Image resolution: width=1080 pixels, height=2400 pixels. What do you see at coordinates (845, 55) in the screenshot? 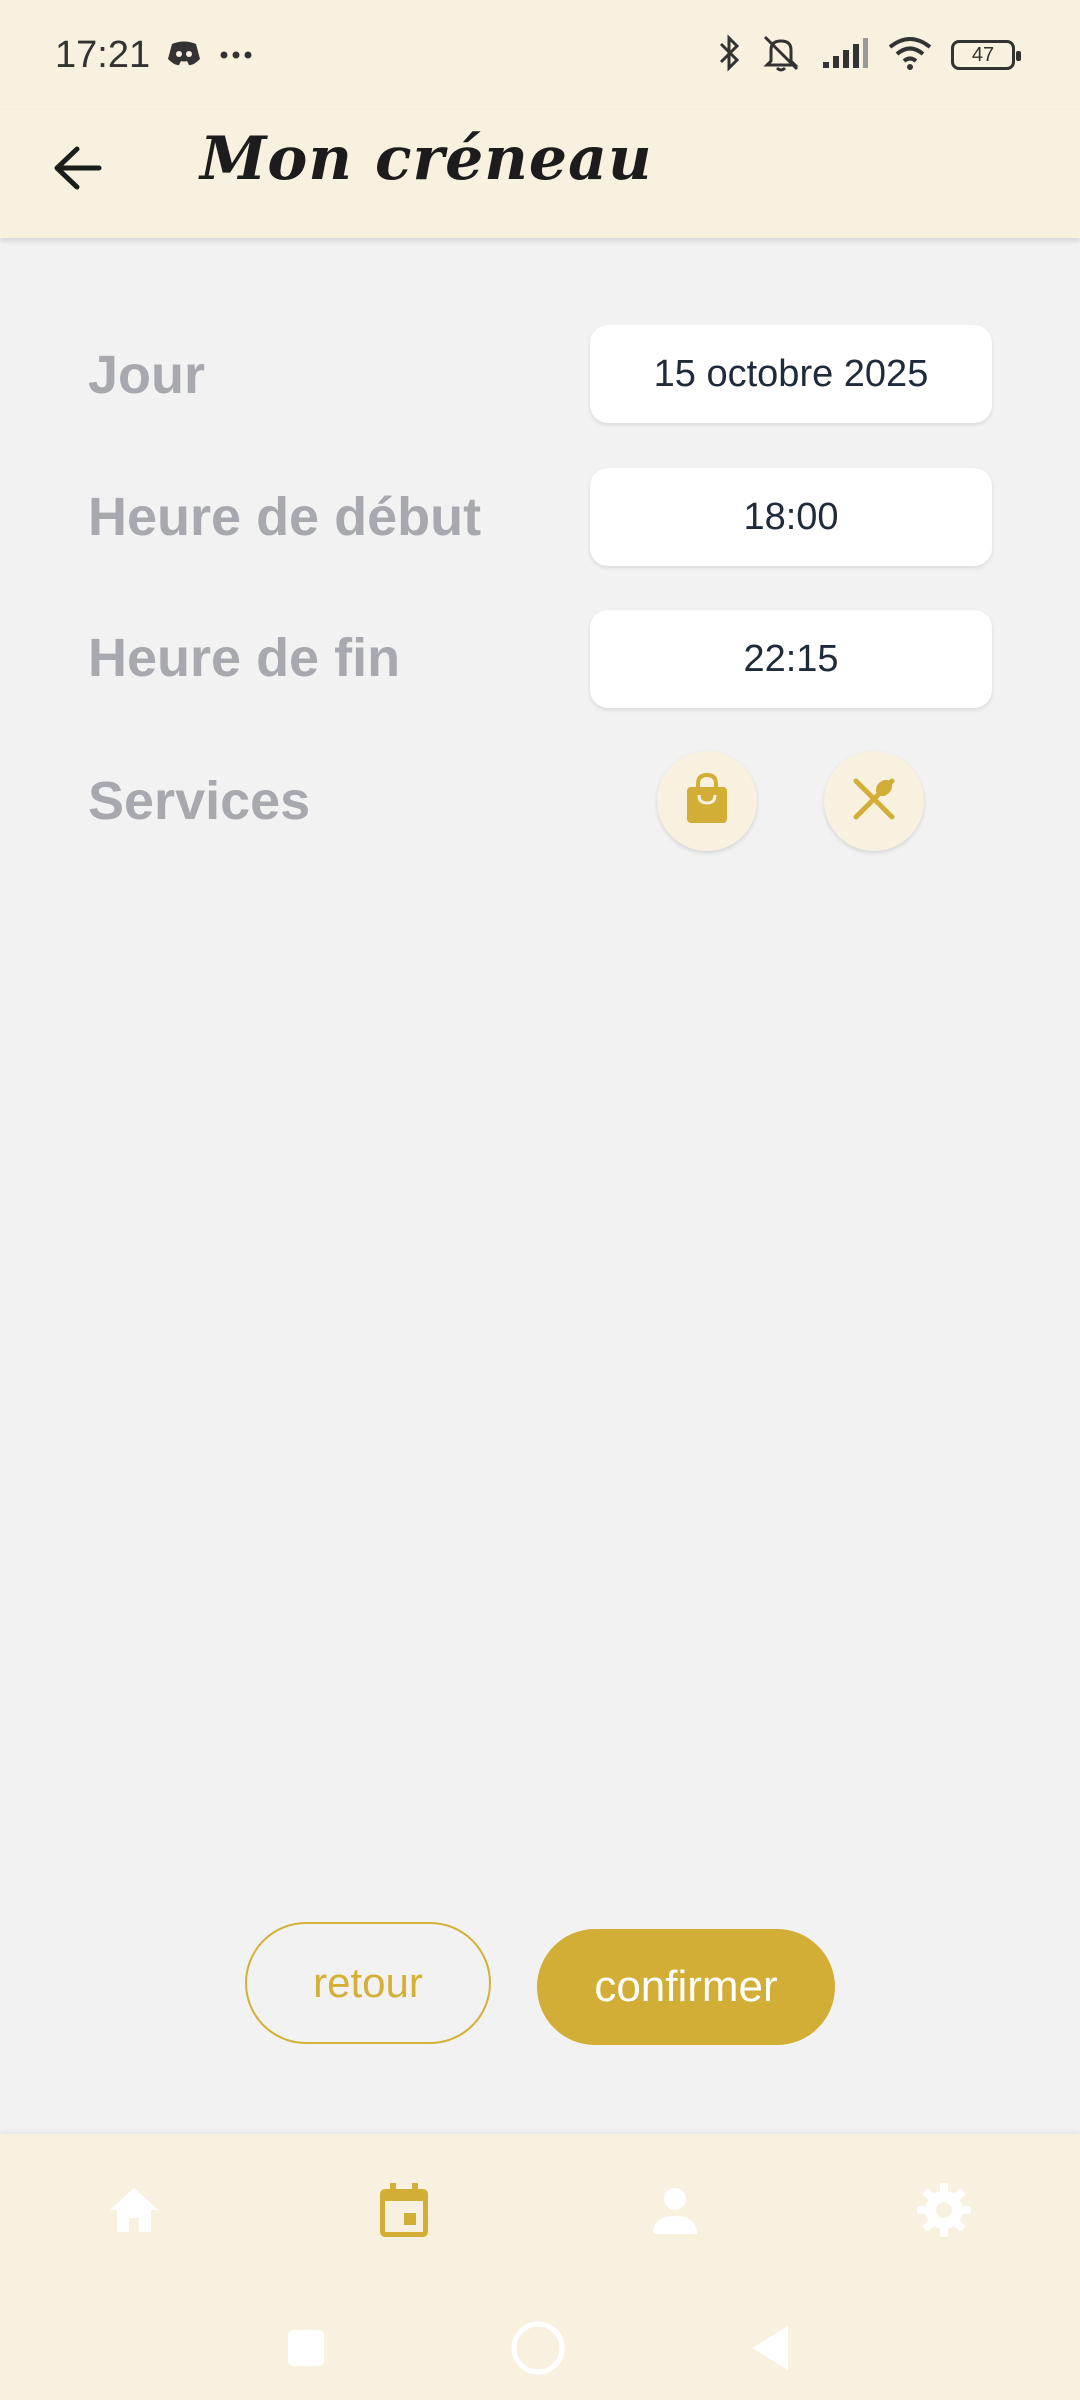
I see `signal-icon` at bounding box center [845, 55].